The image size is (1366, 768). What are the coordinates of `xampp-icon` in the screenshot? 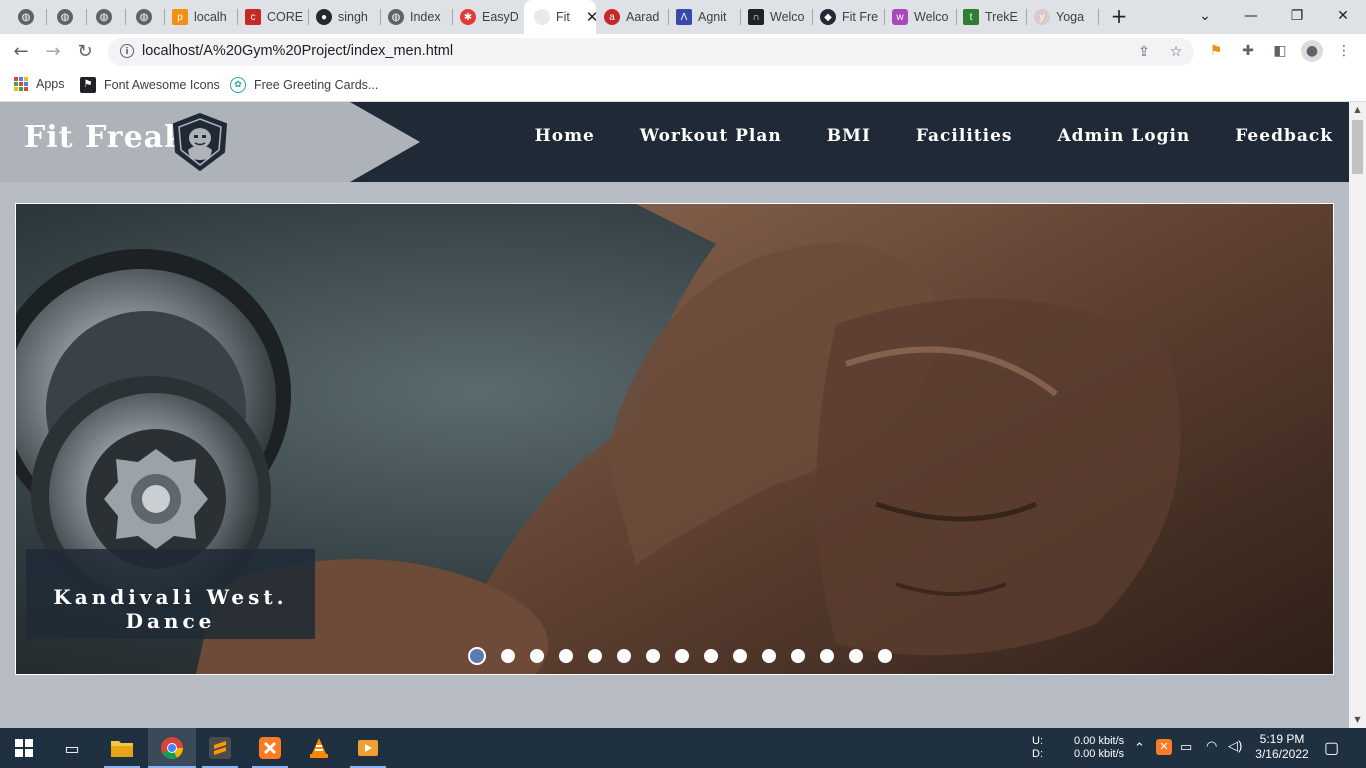 It's located at (270, 748).